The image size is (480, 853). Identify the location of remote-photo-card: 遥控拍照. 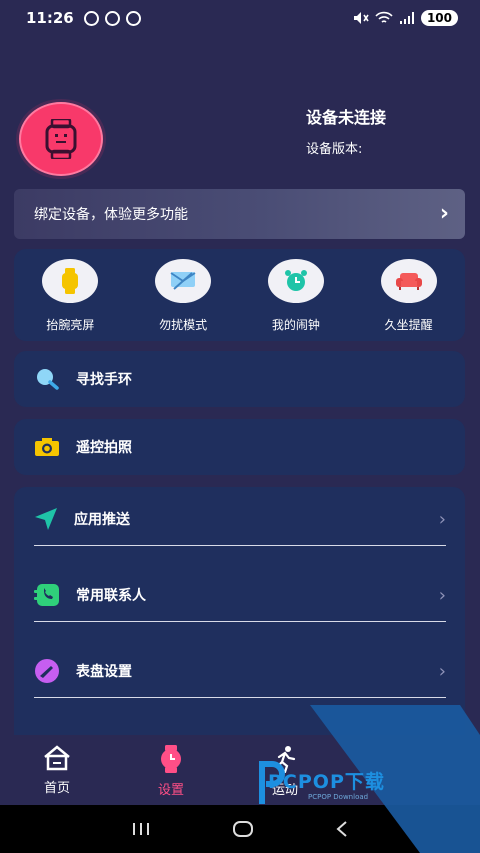
(239, 447).